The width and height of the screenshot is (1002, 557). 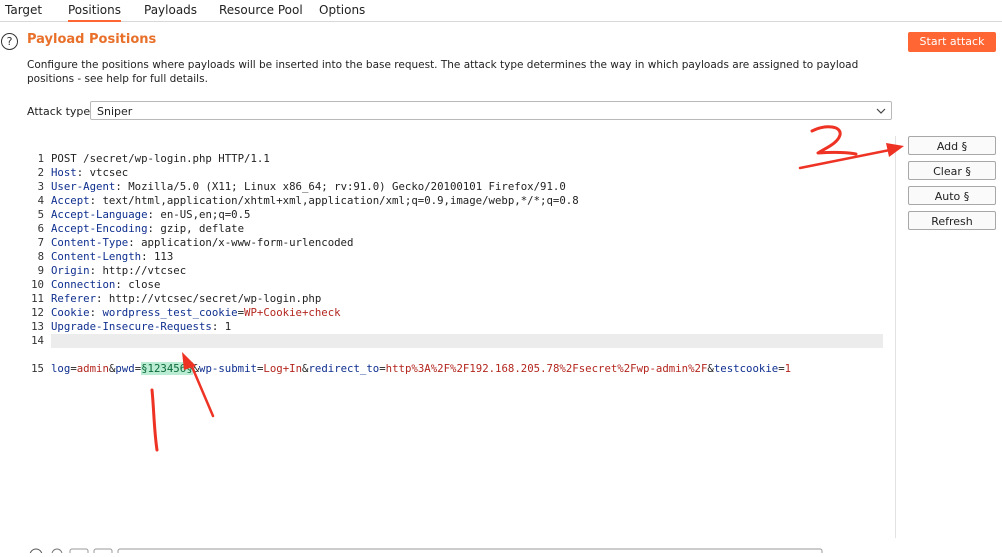 I want to click on tab-options: Options, so click(x=342, y=10).